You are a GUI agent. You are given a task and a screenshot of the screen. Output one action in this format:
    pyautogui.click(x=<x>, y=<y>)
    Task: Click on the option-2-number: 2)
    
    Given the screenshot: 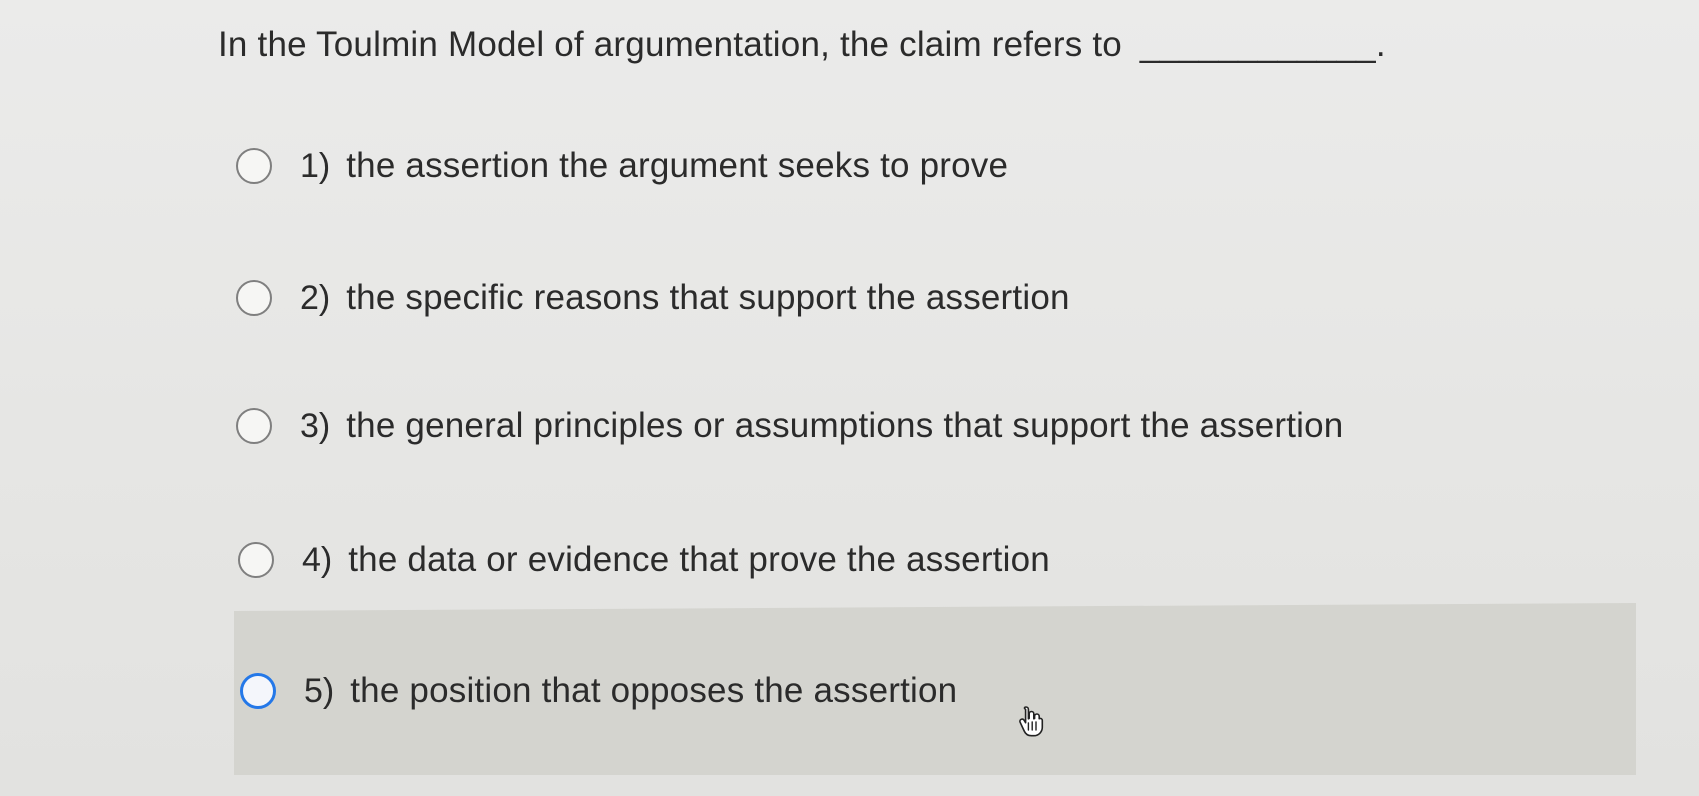 What is the action you would take?
    pyautogui.click(x=315, y=297)
    